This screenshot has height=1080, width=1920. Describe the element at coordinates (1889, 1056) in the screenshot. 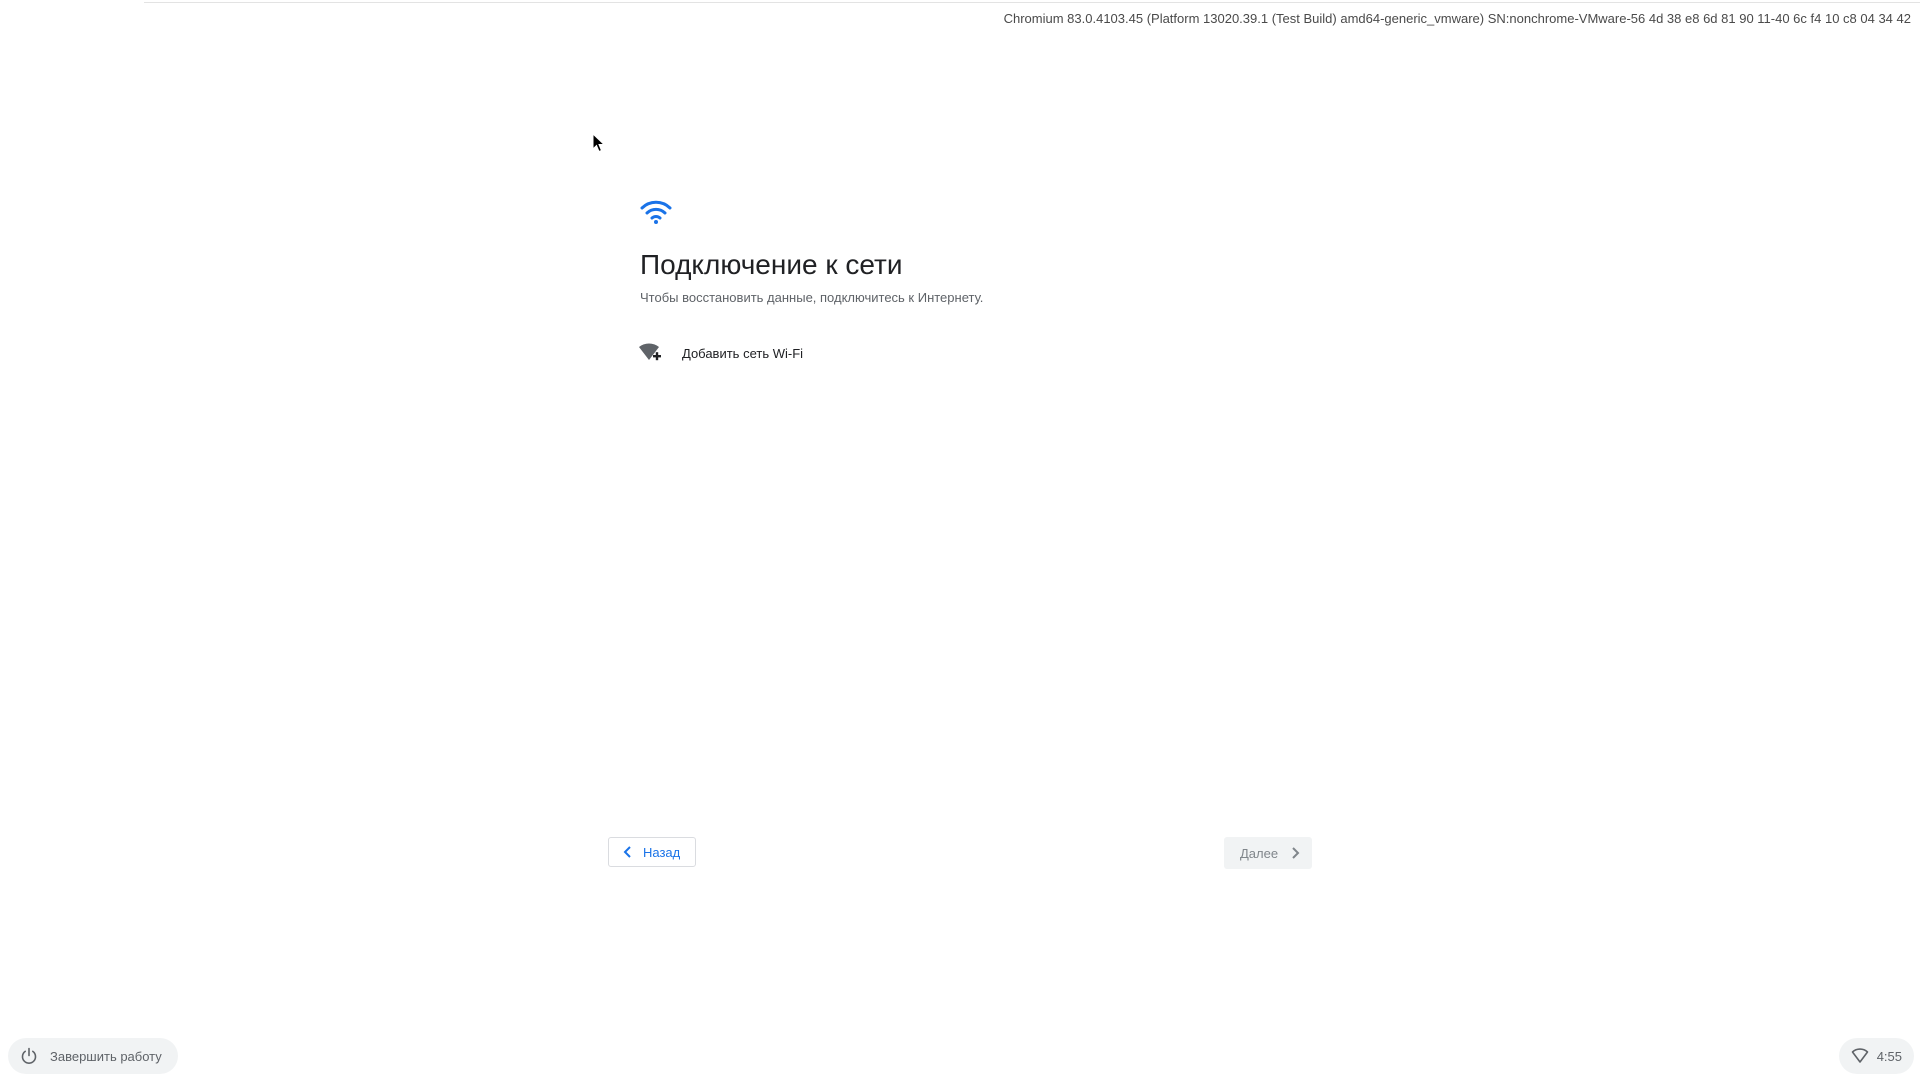

I see `clock-time: 4:55` at that location.